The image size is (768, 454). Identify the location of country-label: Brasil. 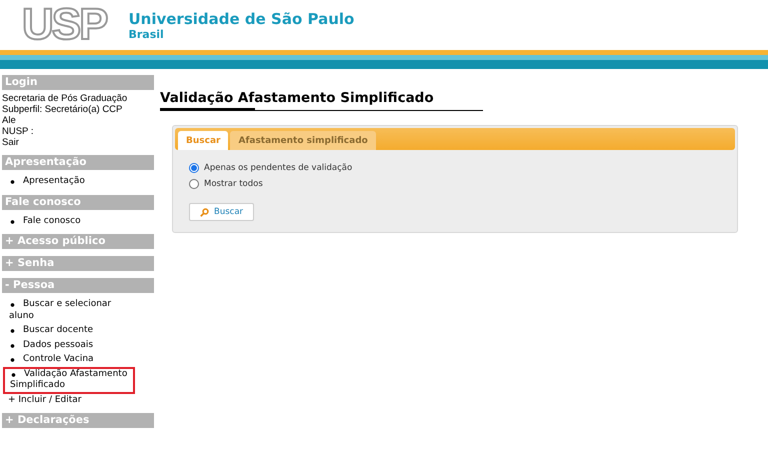
(146, 34).